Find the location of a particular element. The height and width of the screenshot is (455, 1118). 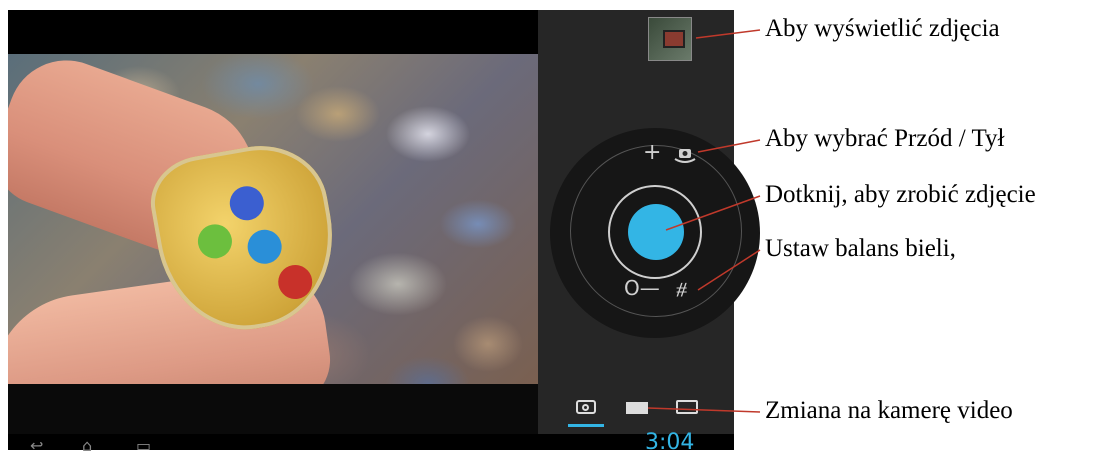

callout-view-photos: Aby wyświetlić zdjęcia is located at coordinates (882, 28).